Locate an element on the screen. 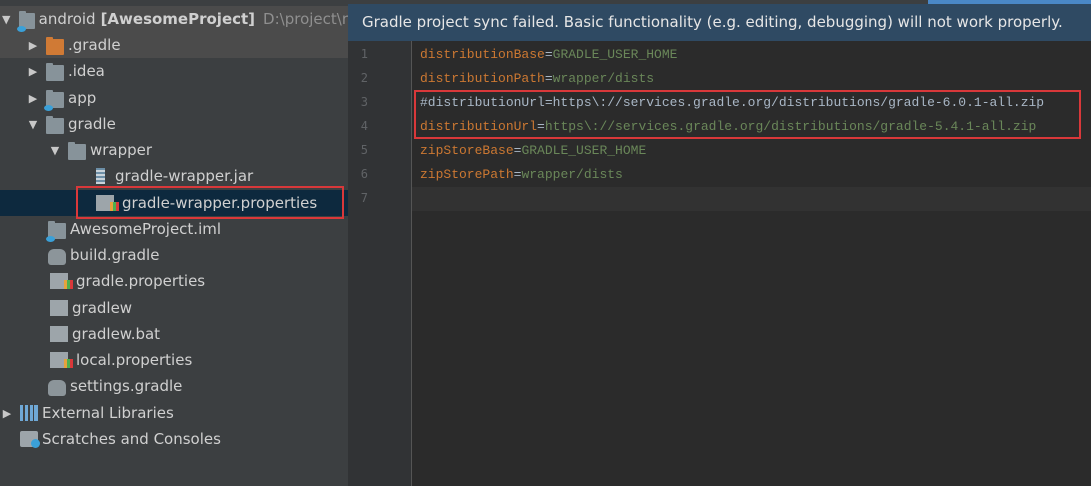  tree-item-awesomeproject-iml: AwesomeProject.iml is located at coordinates (174, 229).